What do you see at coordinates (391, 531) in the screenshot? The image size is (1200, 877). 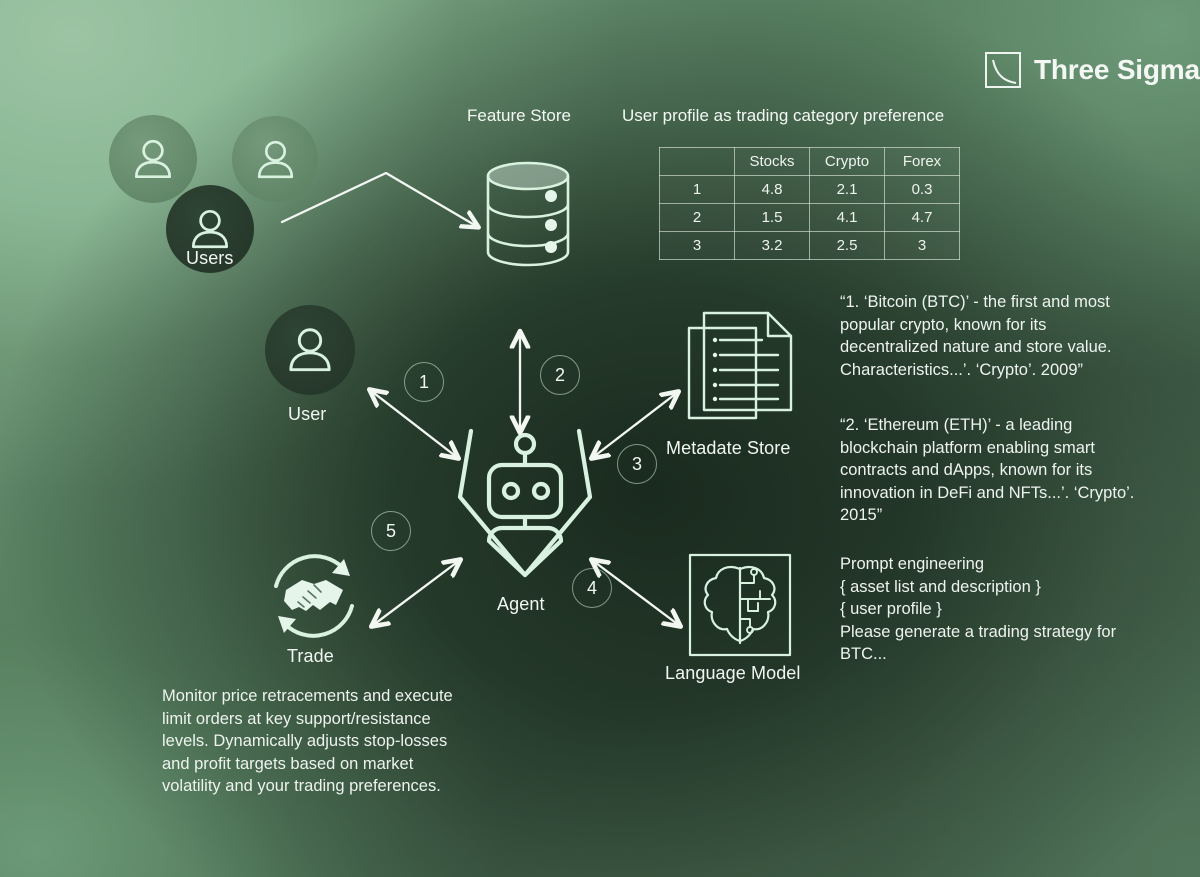 I see `step-badge-5: 5` at bounding box center [391, 531].